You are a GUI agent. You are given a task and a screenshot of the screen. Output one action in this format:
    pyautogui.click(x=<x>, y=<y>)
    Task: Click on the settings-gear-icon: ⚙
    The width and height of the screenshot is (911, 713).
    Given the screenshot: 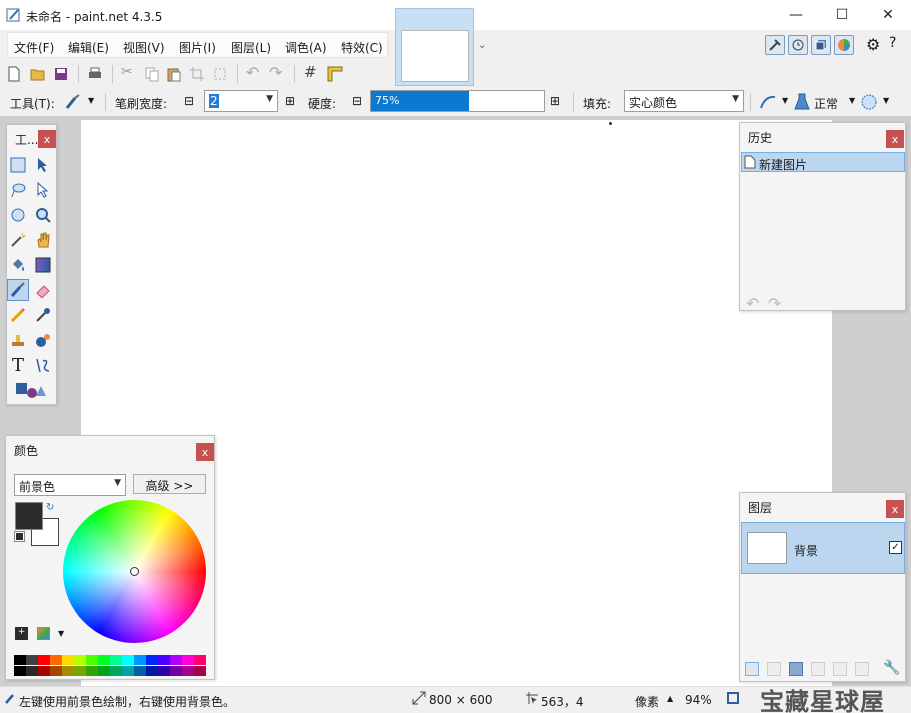 What is the action you would take?
    pyautogui.click(x=873, y=44)
    